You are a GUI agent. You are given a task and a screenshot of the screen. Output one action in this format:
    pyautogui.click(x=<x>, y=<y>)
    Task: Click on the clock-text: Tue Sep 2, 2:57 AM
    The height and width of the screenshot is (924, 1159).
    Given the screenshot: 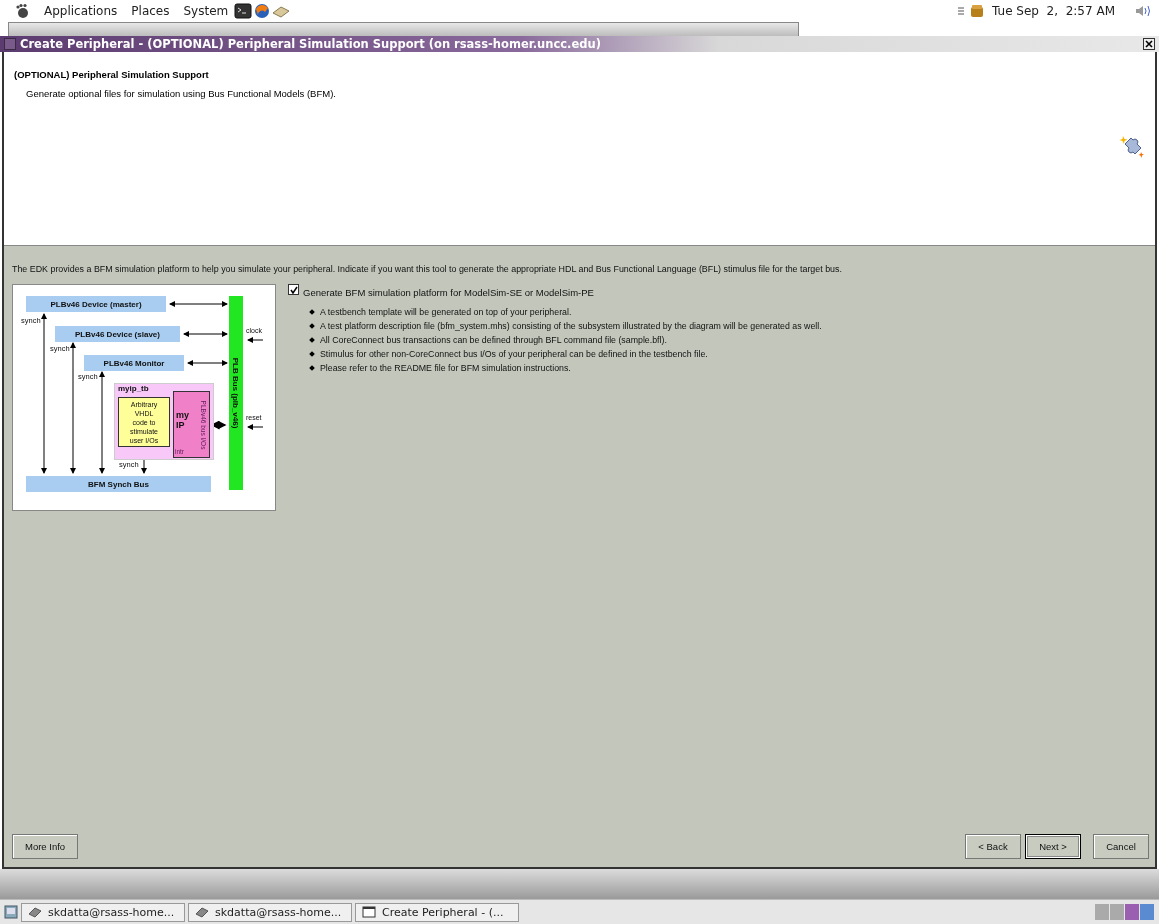 What is the action you would take?
    pyautogui.click(x=1053, y=11)
    